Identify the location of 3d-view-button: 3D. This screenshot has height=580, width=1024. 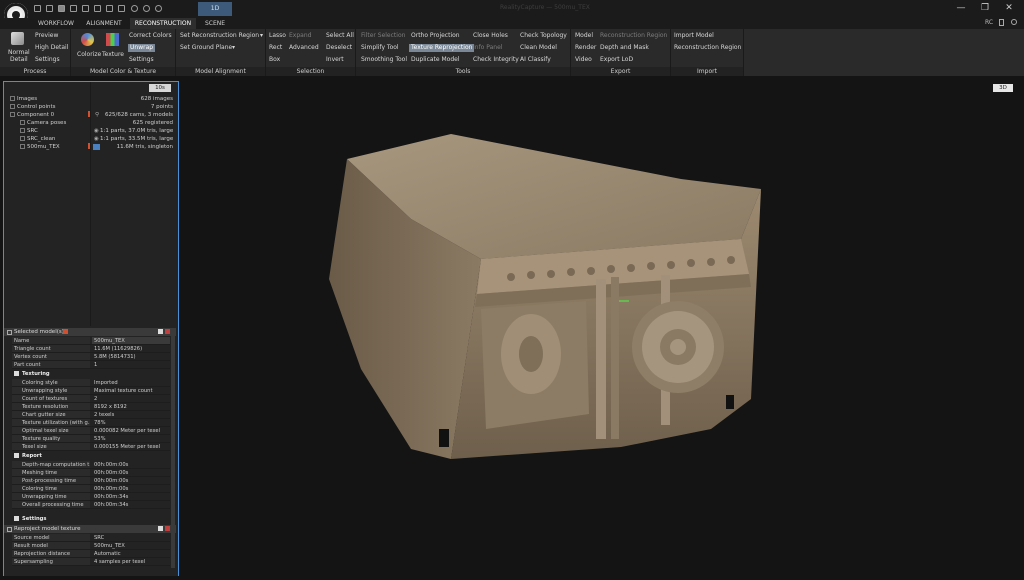
(1003, 88).